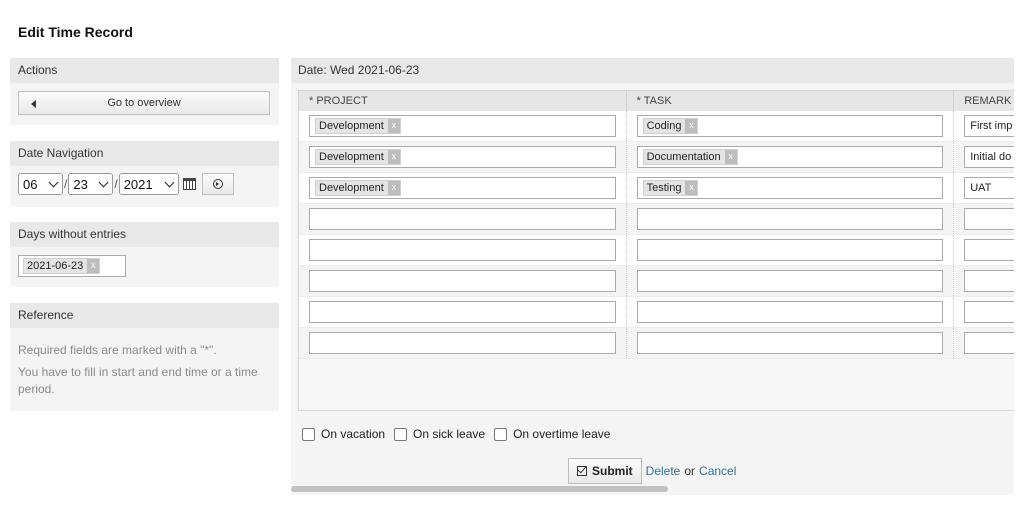  Describe the element at coordinates (670, 126) in the screenshot. I see `task-tag: Coding x` at that location.